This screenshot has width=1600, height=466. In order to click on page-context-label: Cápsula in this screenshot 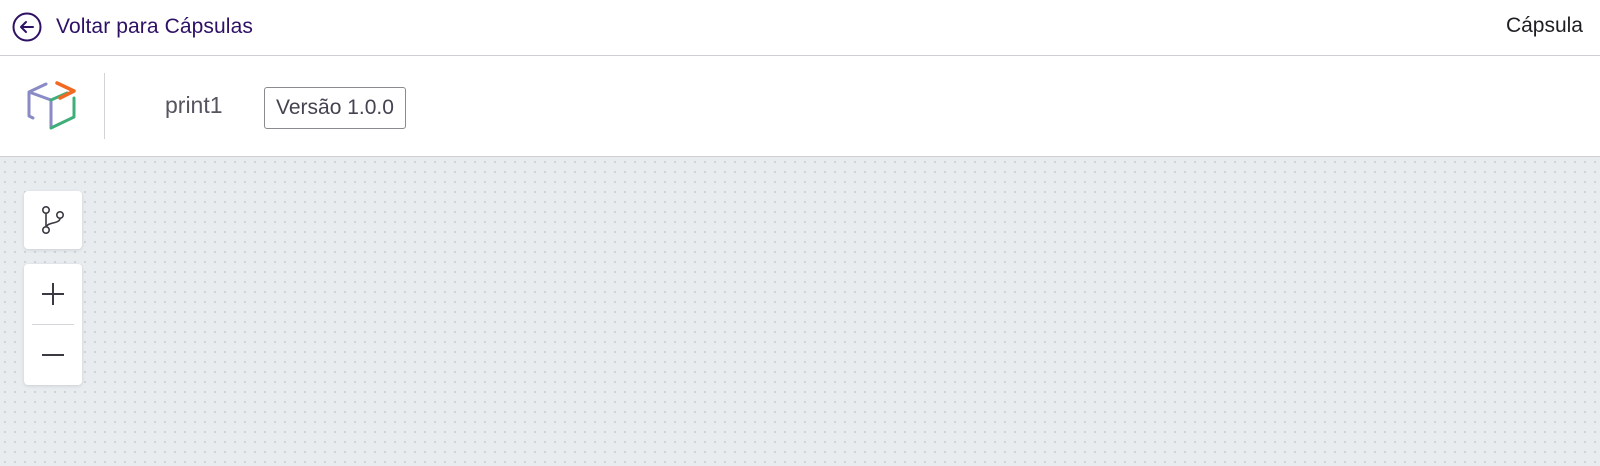, I will do `click(1544, 25)`.